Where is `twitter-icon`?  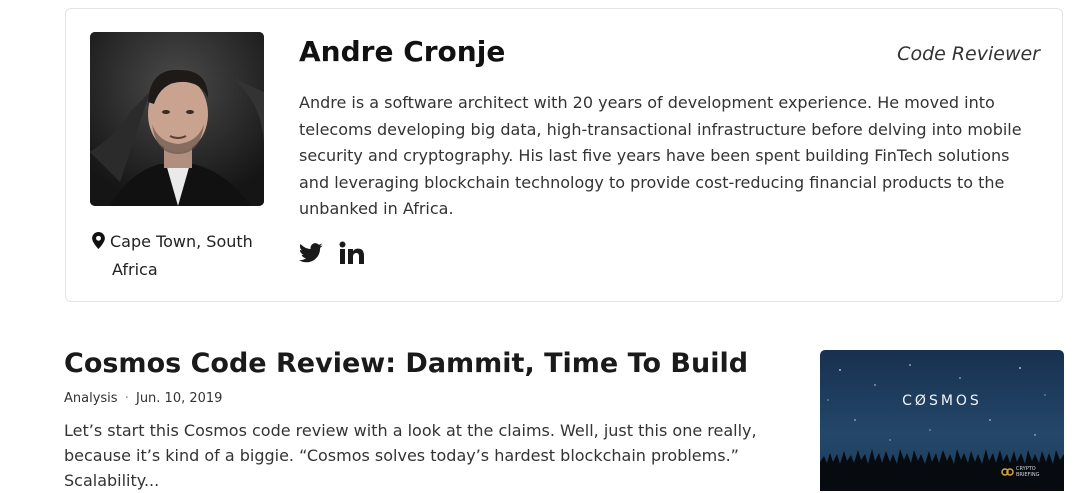 twitter-icon is located at coordinates (311, 253).